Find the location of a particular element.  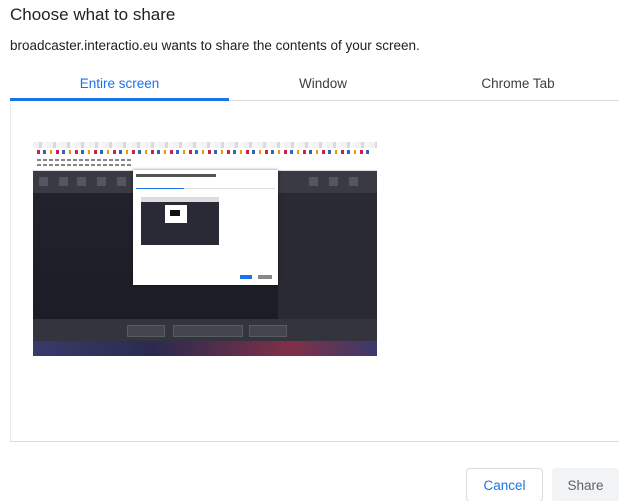

tab-chrome-tab: Chrome Tab is located at coordinates (518, 83).